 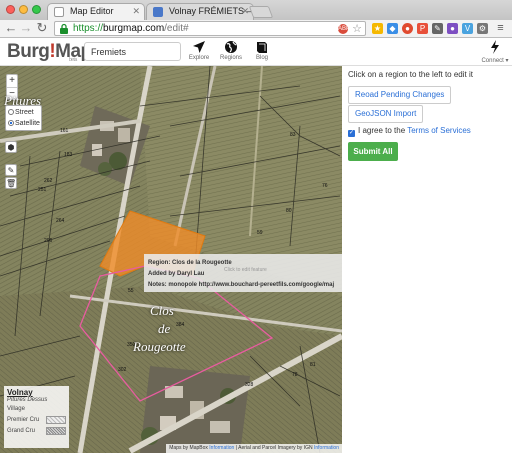 What do you see at coordinates (400, 95) in the screenshot?
I see `reload-pending-changes-button: Reoad Pending Changes` at bounding box center [400, 95].